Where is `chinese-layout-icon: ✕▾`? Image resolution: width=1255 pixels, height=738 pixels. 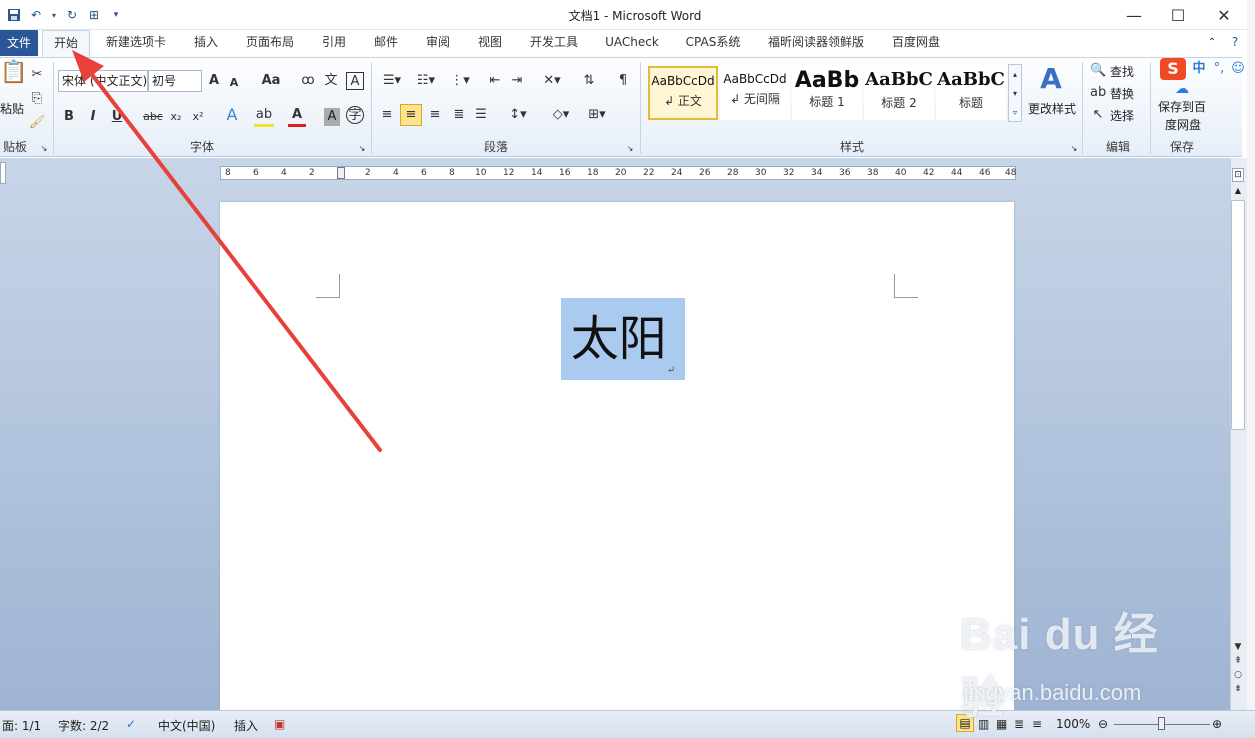
chinese-layout-icon: ✕▾ is located at coordinates (552, 81).